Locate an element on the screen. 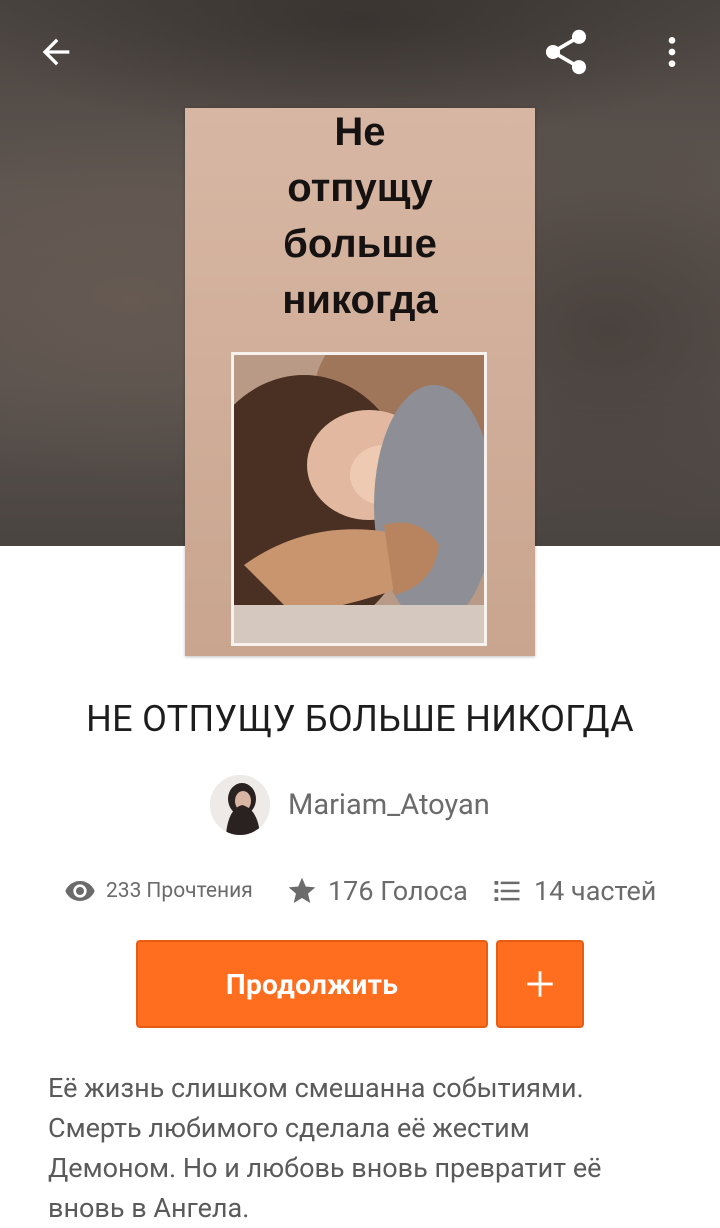 This screenshot has width=720, height=1228. more-options-button is located at coordinates (672, 52).